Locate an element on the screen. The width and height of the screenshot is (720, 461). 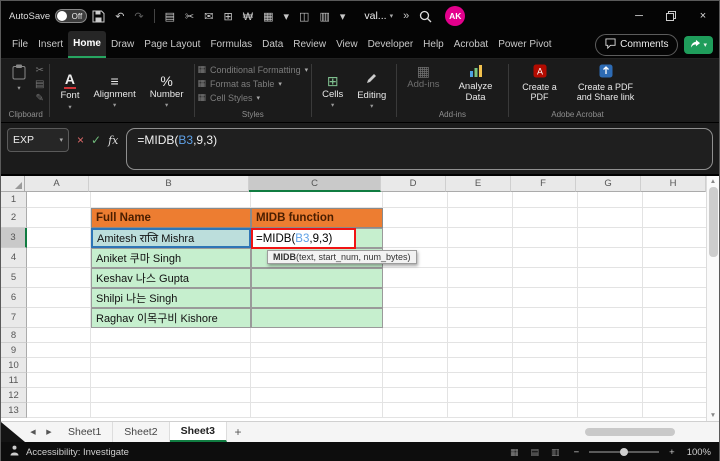
zoom-in-icon: + is located at coordinates (672, 452).